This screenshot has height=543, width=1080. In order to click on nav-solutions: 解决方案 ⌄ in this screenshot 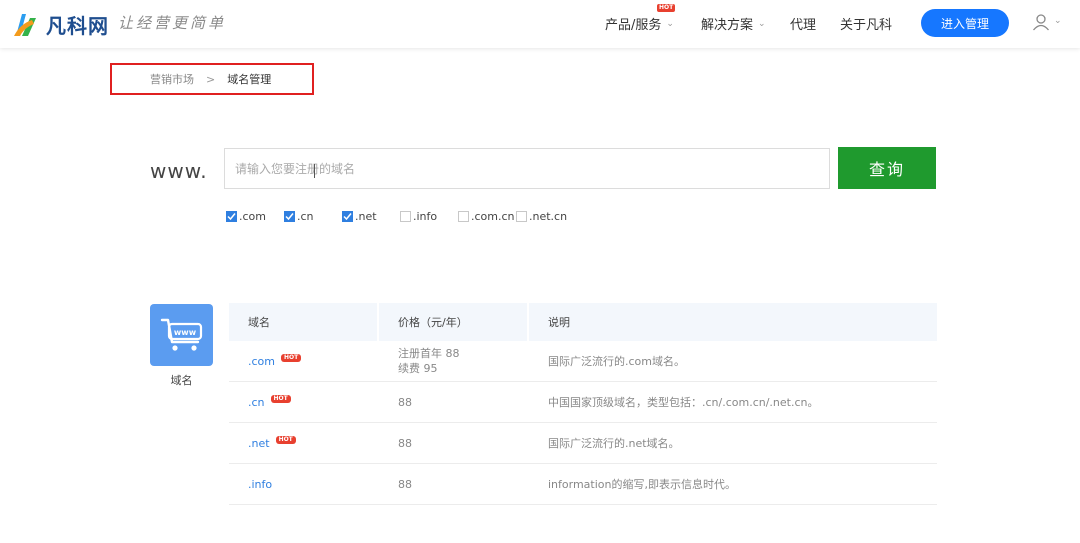, I will do `click(733, 23)`.